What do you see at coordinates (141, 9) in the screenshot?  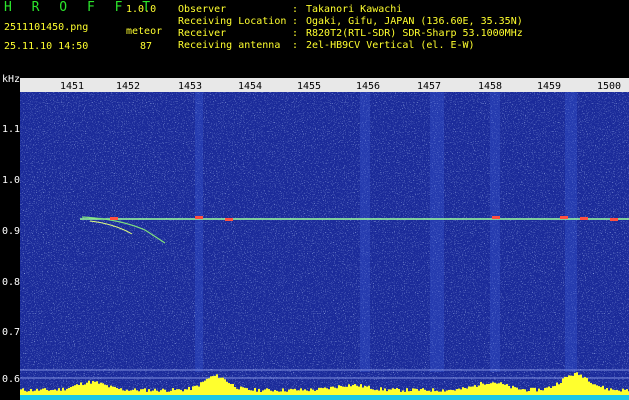 I see `app-version: 1.0.0` at bounding box center [141, 9].